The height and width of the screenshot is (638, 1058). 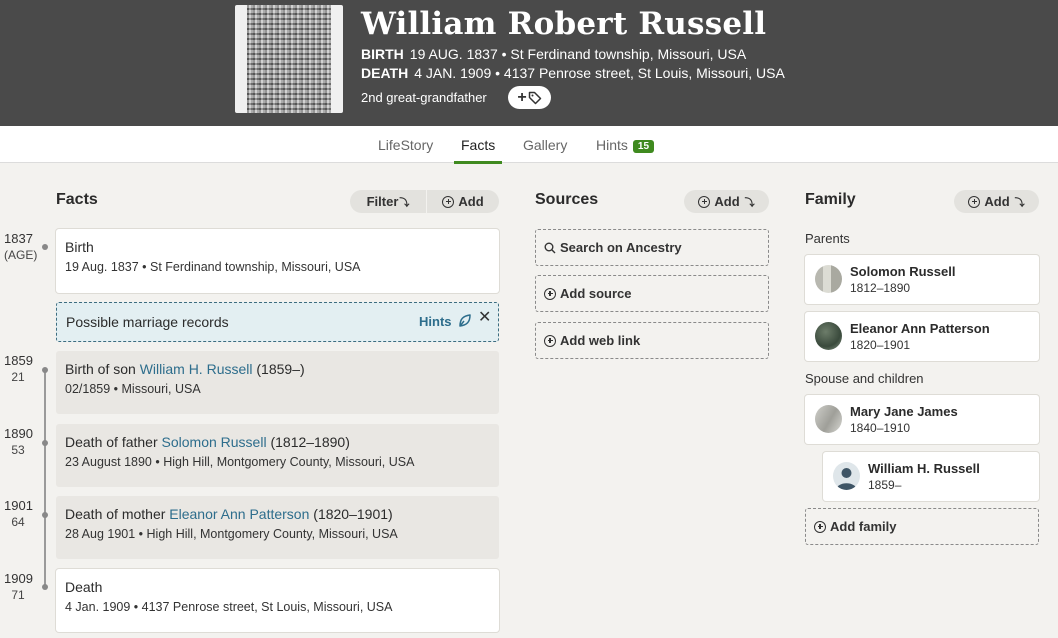 What do you see at coordinates (405, 145) in the screenshot?
I see `tab-lifestory: LifeStory` at bounding box center [405, 145].